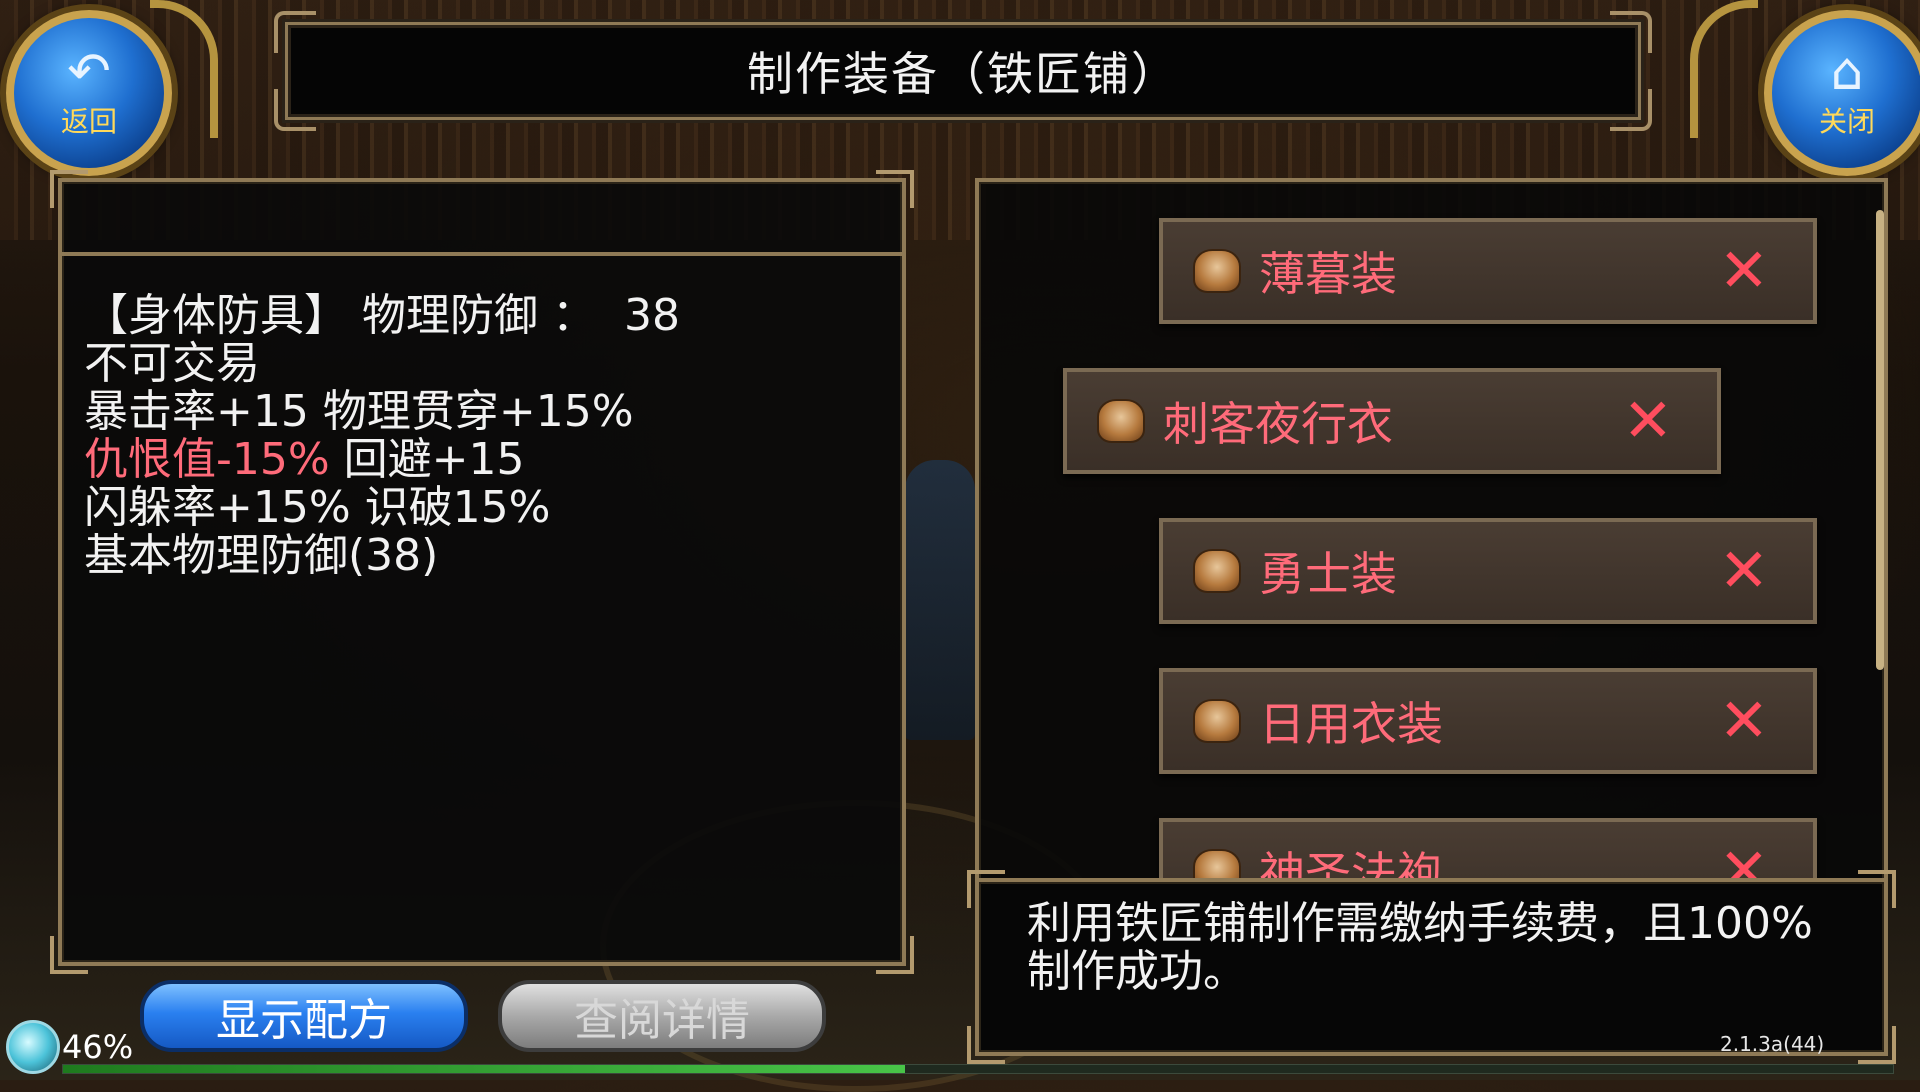 The height and width of the screenshot is (1092, 1920). I want to click on view-detail-button: 查阅详情, so click(662, 1016).